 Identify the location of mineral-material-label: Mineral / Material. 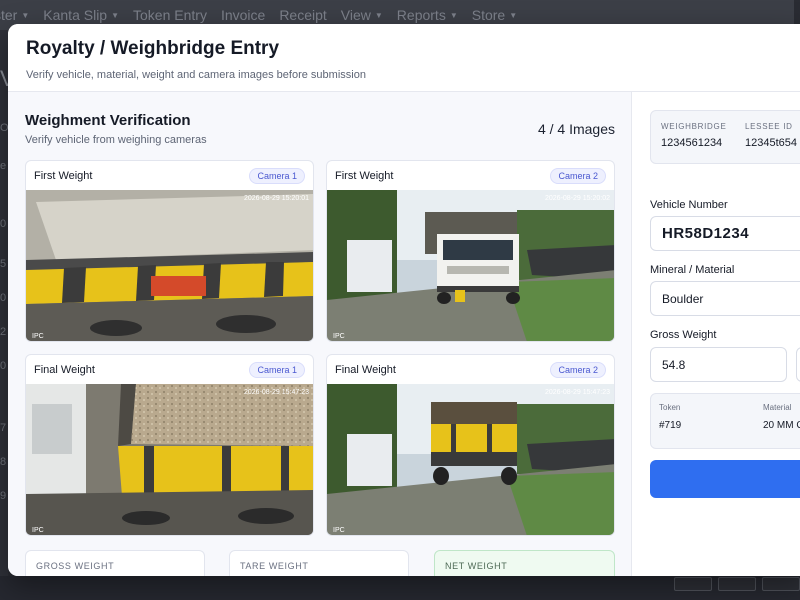
(692, 270).